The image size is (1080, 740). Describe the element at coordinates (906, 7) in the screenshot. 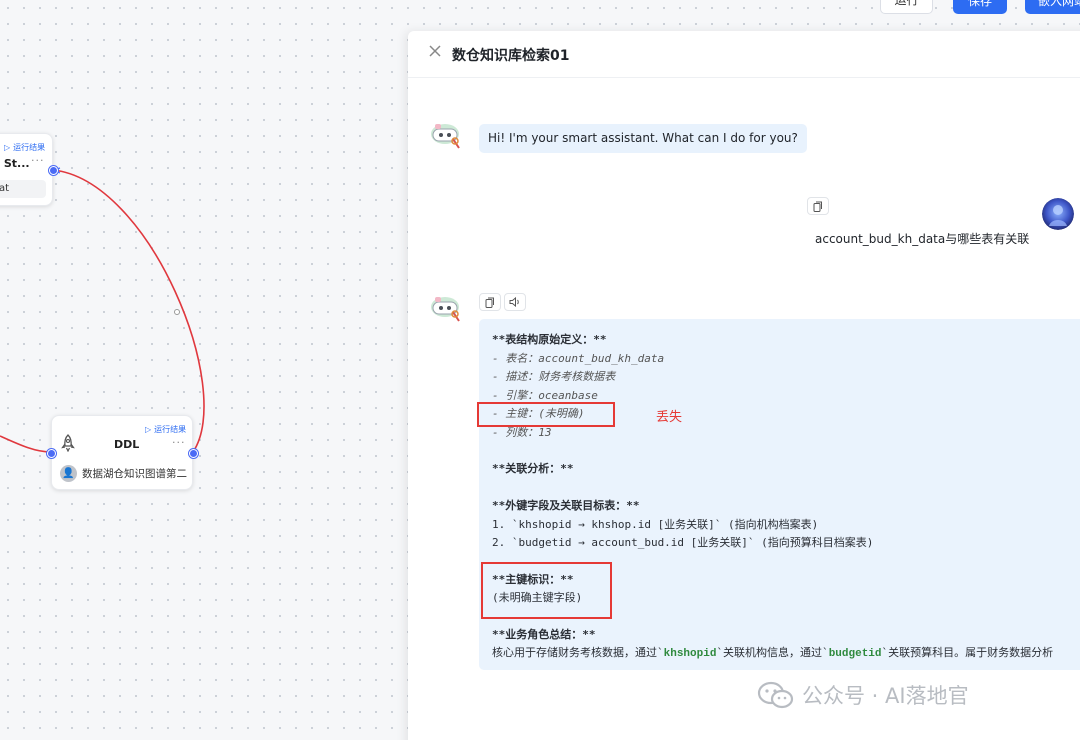

I see `run-button: 运行` at that location.